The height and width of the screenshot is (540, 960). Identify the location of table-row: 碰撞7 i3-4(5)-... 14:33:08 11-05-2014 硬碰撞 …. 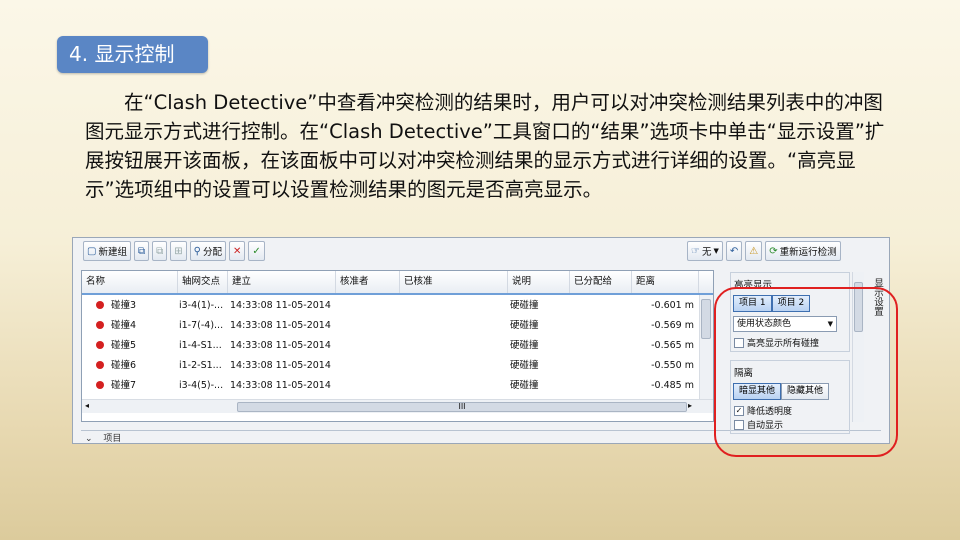
(397, 386).